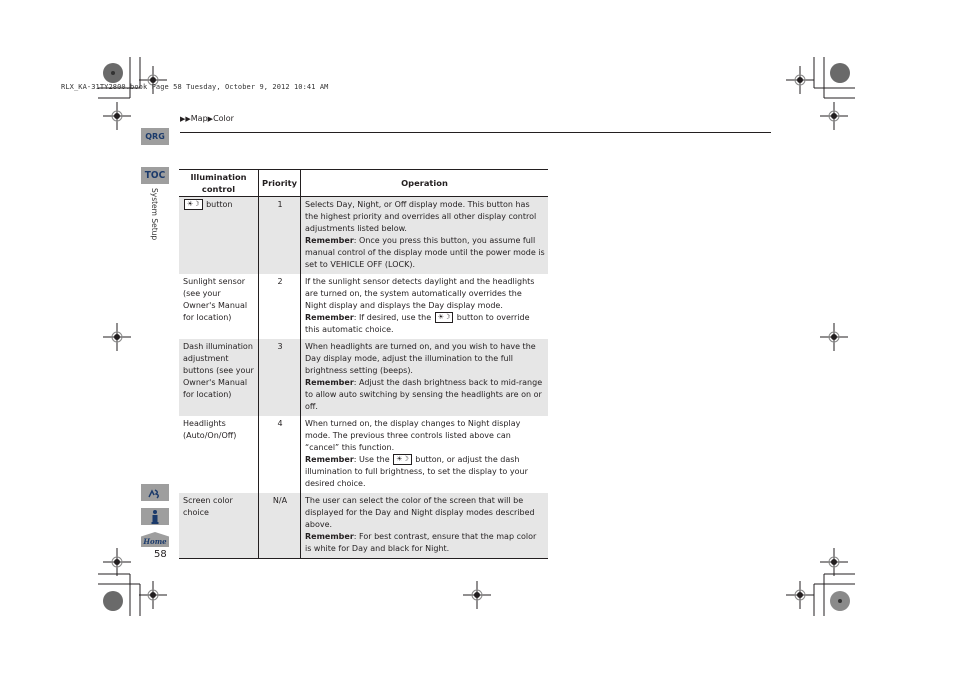  Describe the element at coordinates (279, 306) in the screenshot. I see `priority-cell: 2` at that location.